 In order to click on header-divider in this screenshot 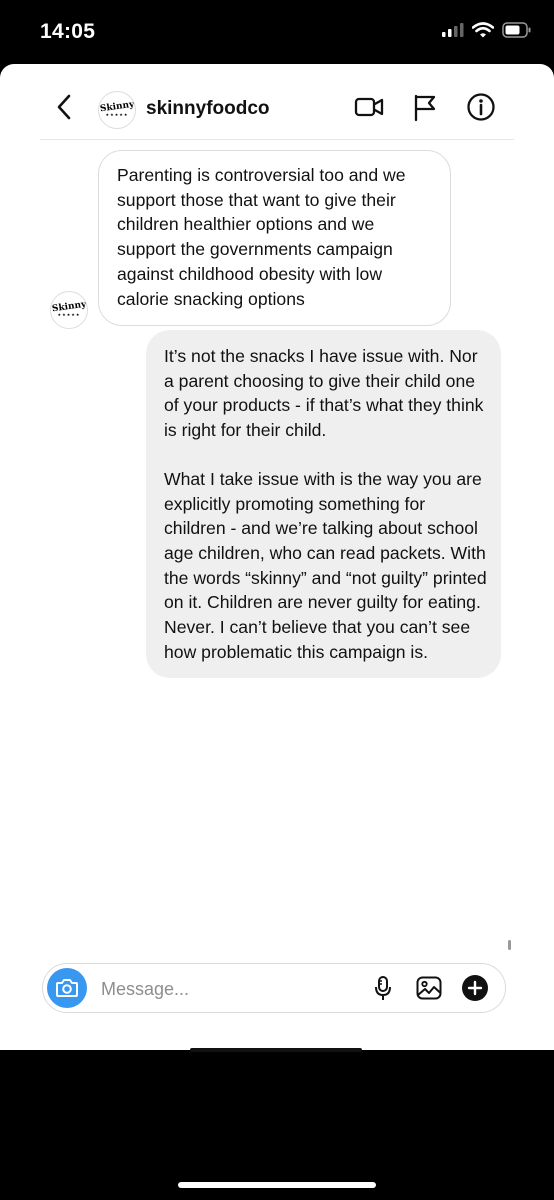, I will do `click(277, 139)`.